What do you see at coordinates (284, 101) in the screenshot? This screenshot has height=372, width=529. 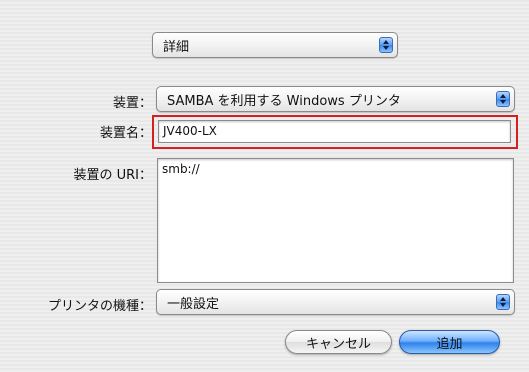 I see `device-popup-value: SAMBA を利用する Windows プリンタ` at bounding box center [284, 101].